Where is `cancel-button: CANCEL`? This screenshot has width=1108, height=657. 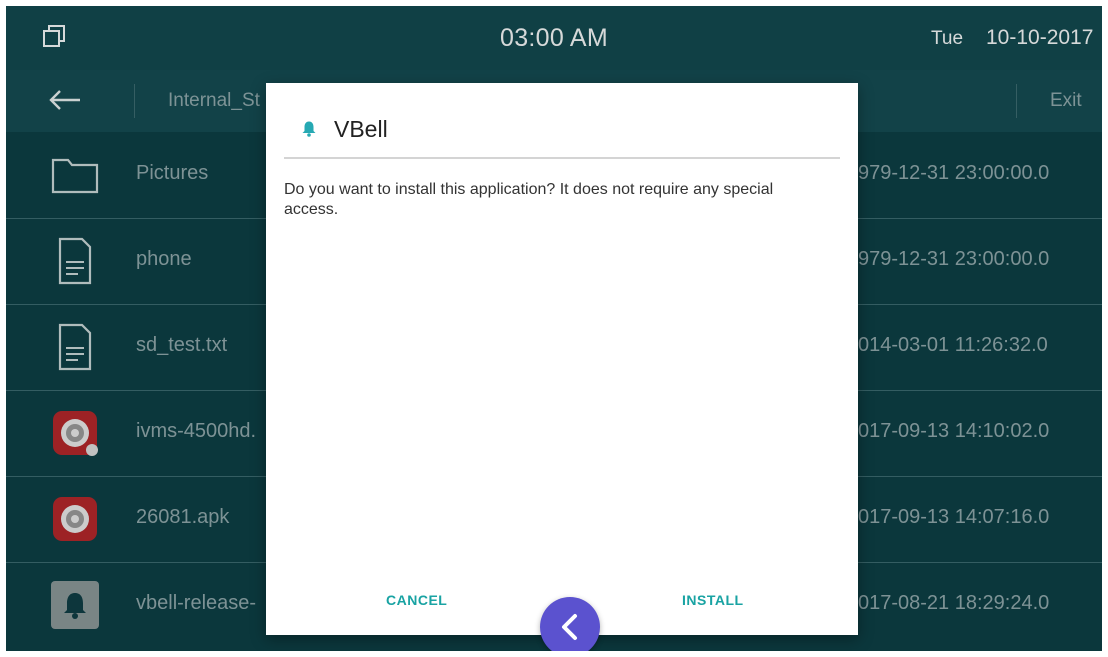
cancel-button: CANCEL is located at coordinates (416, 600).